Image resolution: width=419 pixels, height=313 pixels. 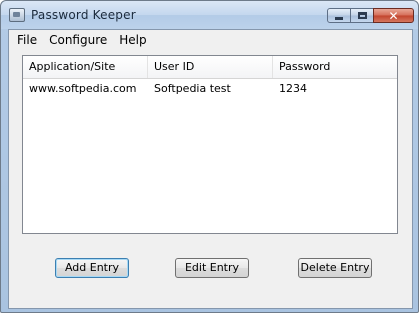 I want to click on app-icon, so click(x=17, y=15).